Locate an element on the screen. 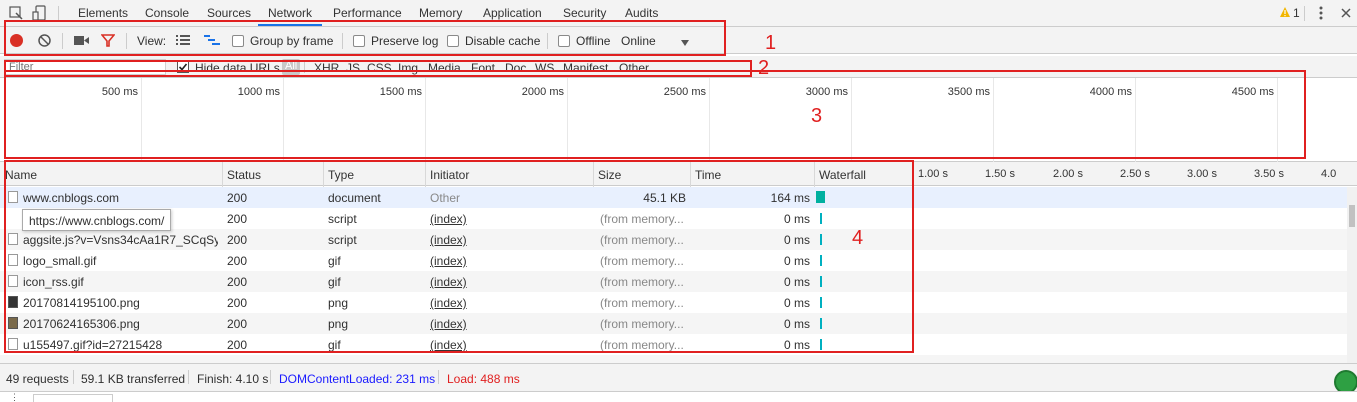  console-drawer-strip: ⋮ is located at coordinates (678, 396).